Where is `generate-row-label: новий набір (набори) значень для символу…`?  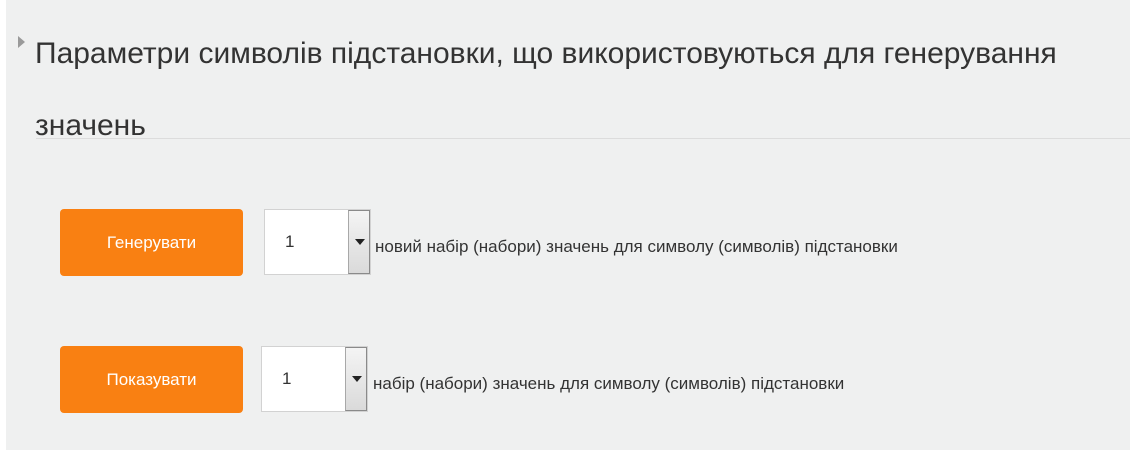
generate-row-label: новий набір (набори) значень для символу… is located at coordinates (636, 246).